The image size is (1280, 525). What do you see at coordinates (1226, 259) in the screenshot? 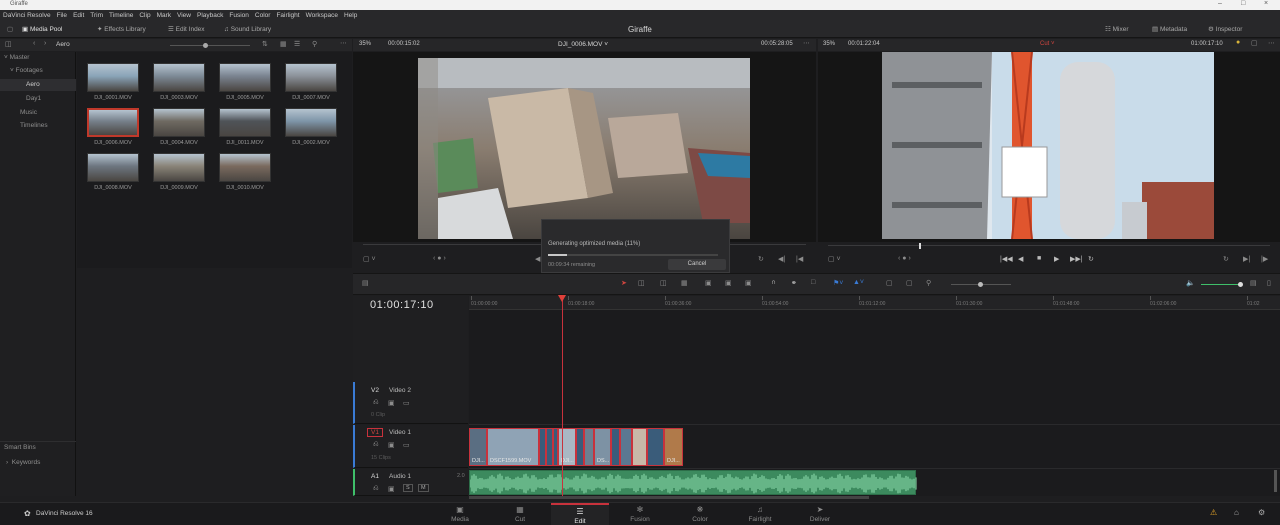
I see `match-frame-icon: ↻` at bounding box center [1226, 259].